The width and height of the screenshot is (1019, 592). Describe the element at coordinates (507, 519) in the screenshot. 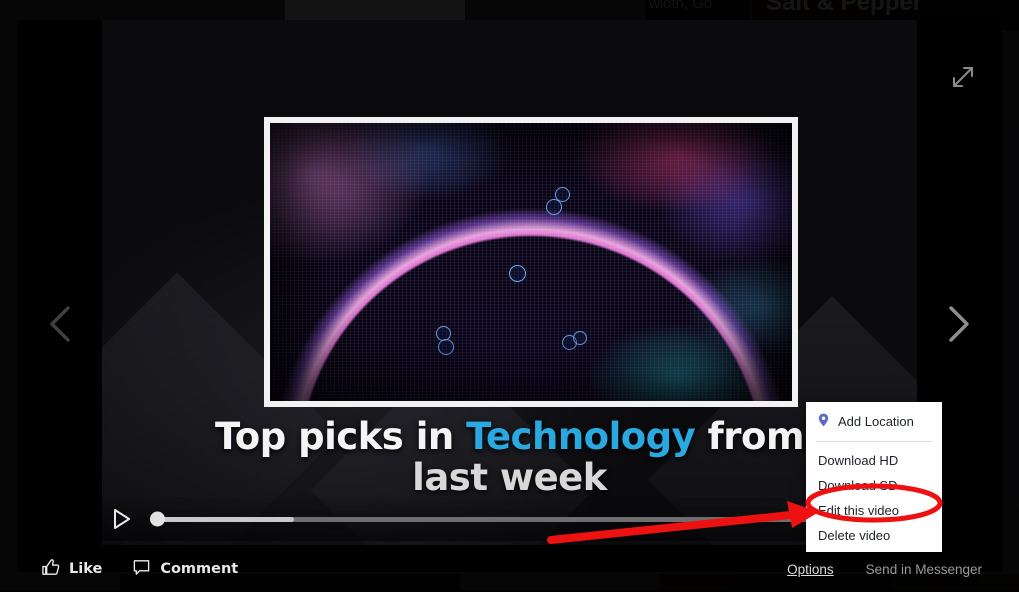

I see `seek-slider` at that location.